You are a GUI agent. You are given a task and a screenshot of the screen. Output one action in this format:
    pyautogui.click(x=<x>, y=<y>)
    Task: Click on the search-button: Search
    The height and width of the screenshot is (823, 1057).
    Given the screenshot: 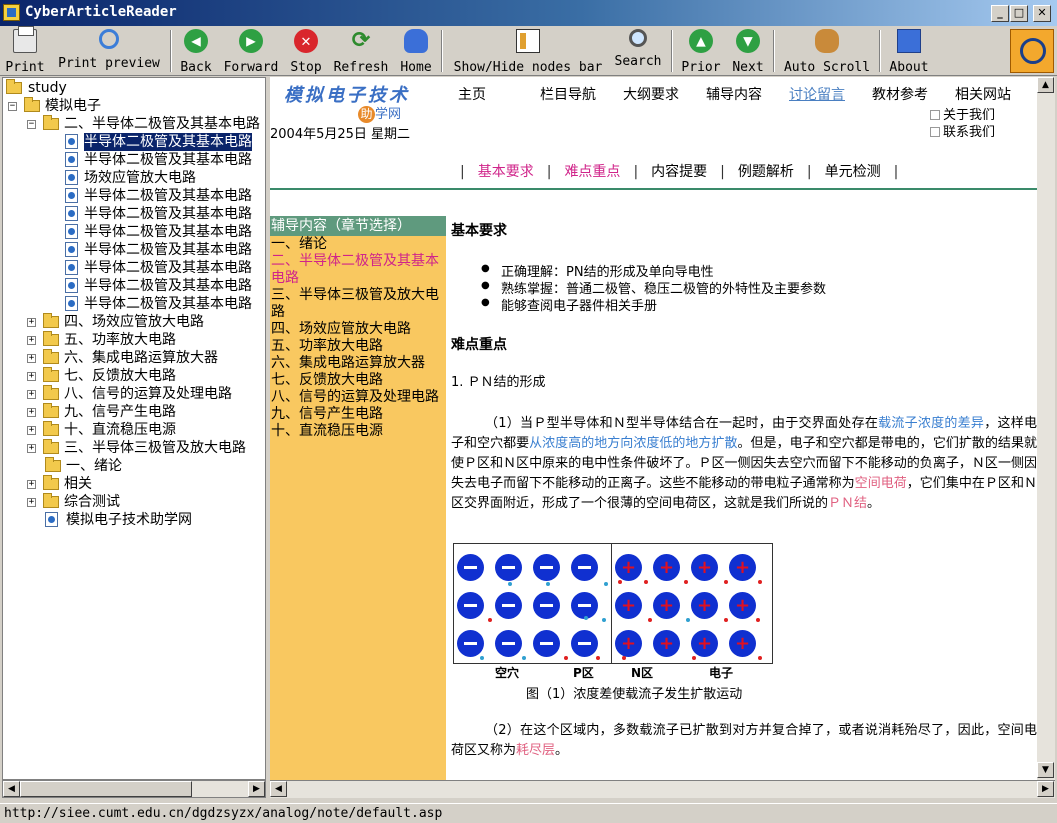 What is the action you would take?
    pyautogui.click(x=638, y=51)
    